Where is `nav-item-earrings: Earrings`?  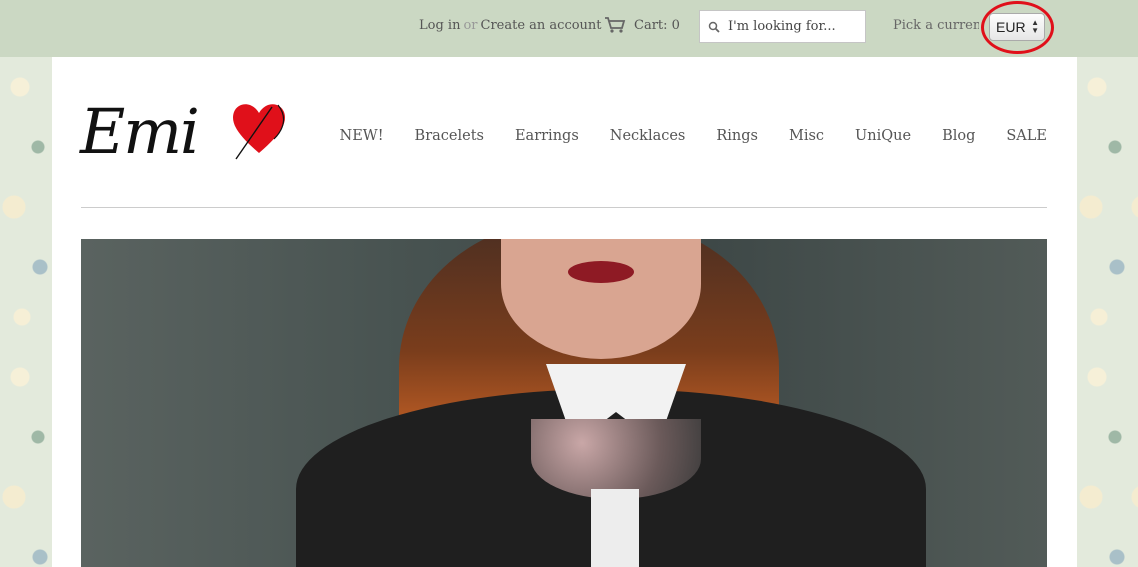 nav-item-earrings: Earrings is located at coordinates (547, 136).